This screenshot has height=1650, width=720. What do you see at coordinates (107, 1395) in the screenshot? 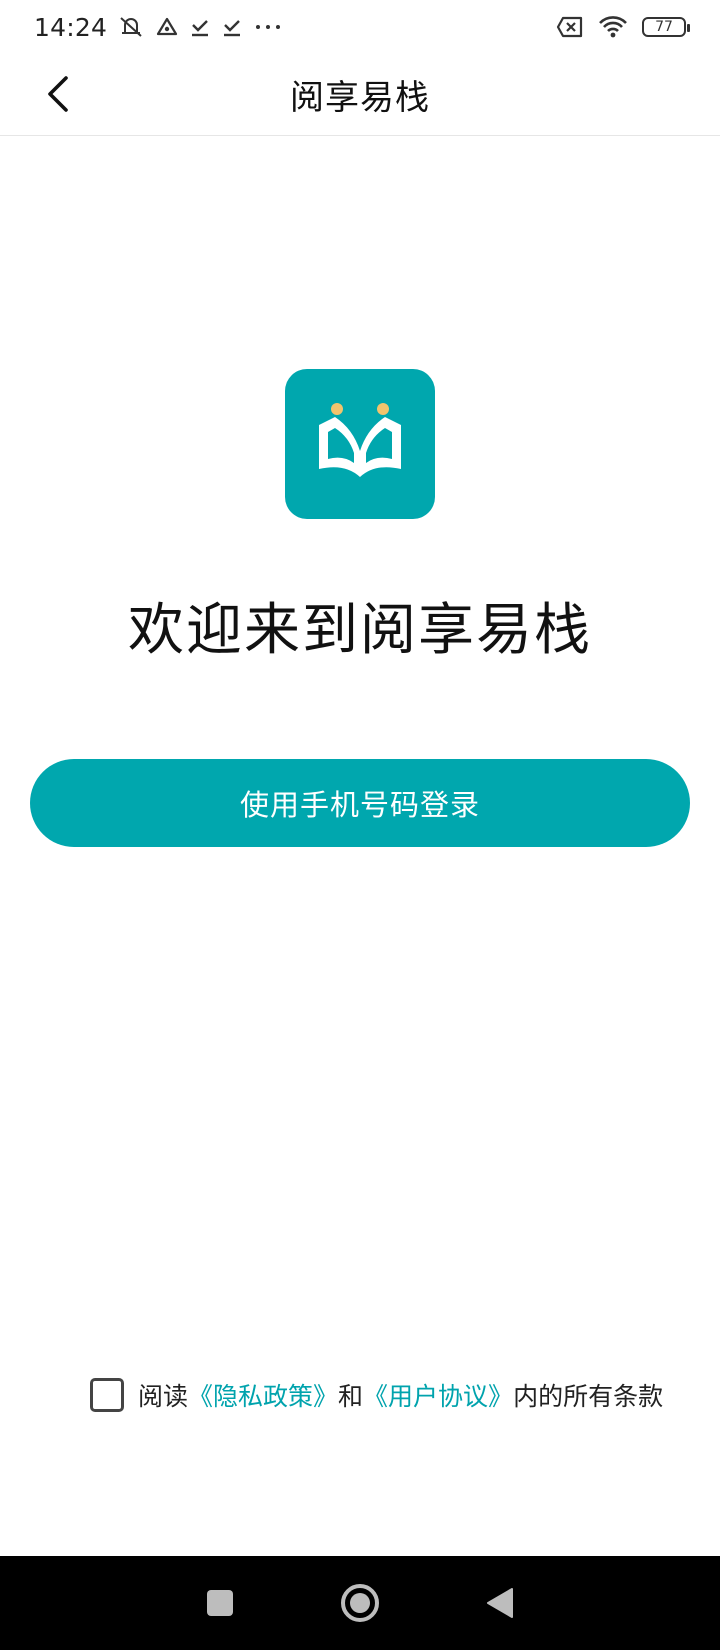
I see `agreement-checkbox` at bounding box center [107, 1395].